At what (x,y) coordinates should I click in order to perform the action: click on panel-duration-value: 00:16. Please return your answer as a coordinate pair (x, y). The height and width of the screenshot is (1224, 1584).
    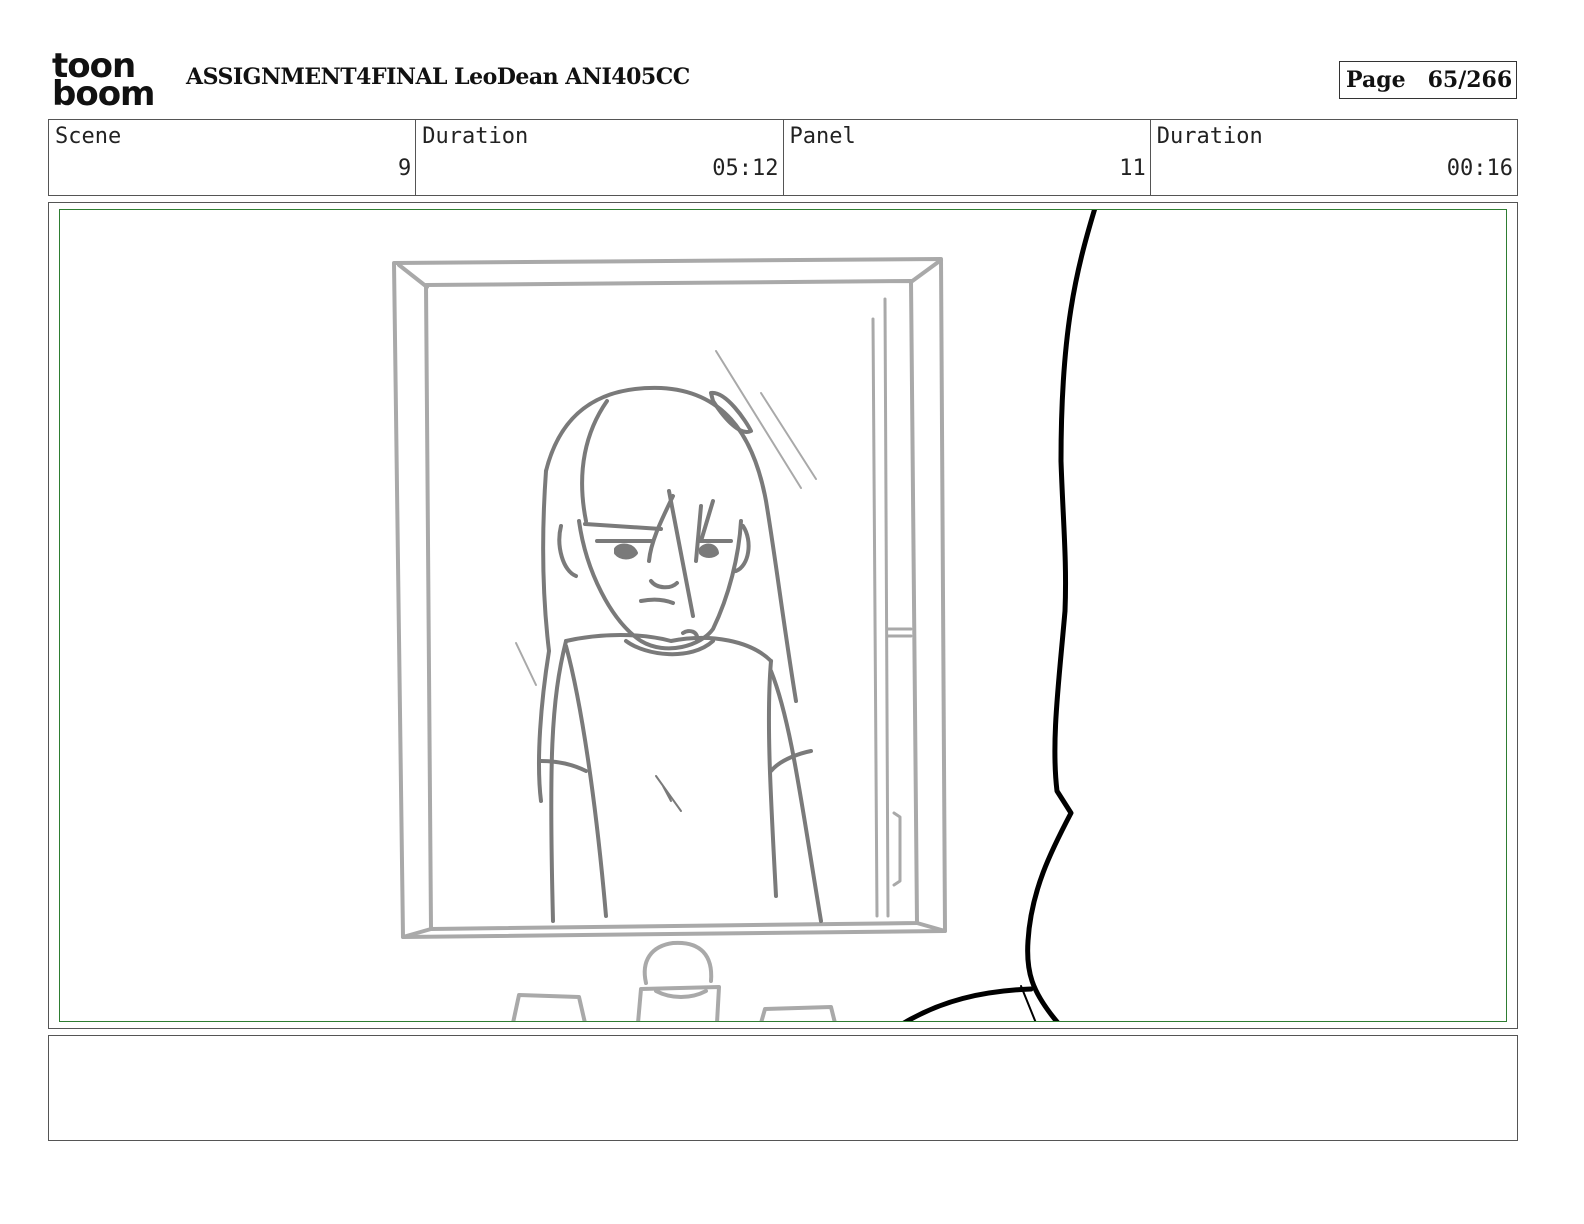
    Looking at the image, I should click on (1479, 168).